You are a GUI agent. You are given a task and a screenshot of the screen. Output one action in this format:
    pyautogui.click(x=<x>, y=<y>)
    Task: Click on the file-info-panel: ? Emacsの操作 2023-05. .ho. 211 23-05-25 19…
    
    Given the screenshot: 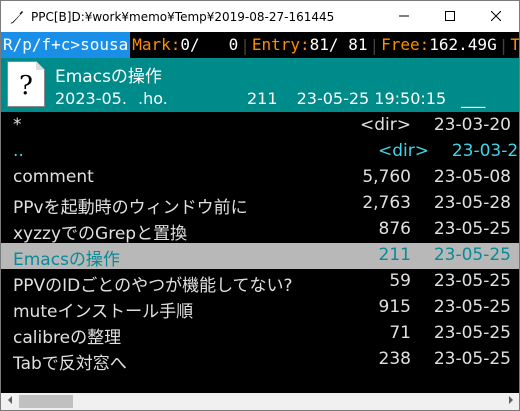 What is the action you would take?
    pyautogui.click(x=260, y=85)
    